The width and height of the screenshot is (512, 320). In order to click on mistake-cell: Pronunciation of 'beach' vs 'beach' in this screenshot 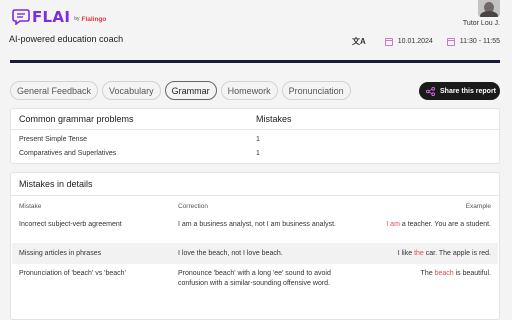, I will do `click(72, 273)`.